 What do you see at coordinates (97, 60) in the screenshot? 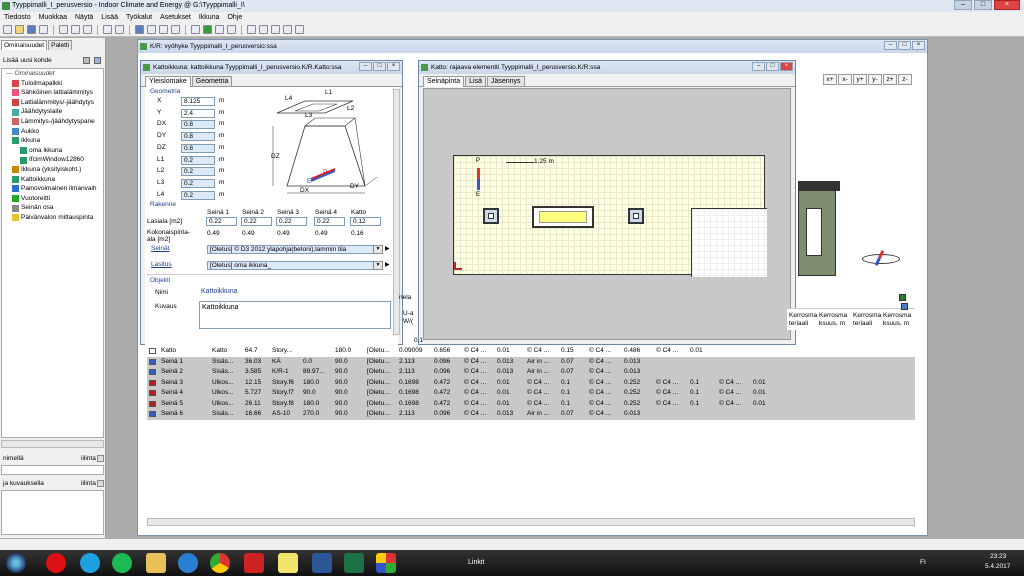
I see `filter-icon` at bounding box center [97, 60].